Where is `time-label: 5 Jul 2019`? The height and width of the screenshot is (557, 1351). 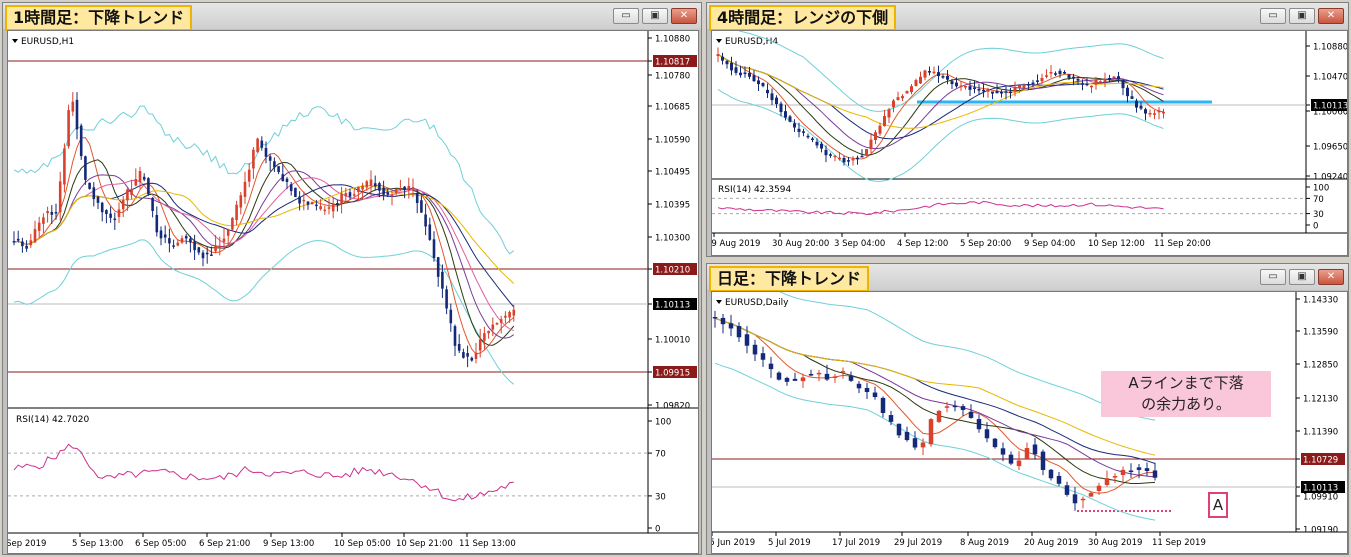 time-label: 5 Jul 2019 is located at coordinates (789, 543).